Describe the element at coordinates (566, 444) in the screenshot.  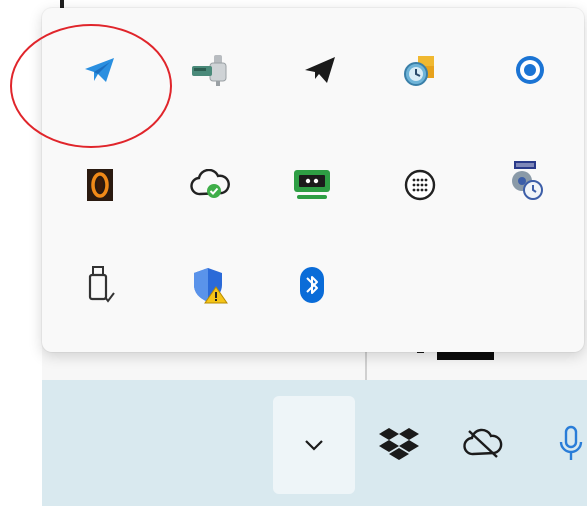
I see `microphone-icon` at that location.